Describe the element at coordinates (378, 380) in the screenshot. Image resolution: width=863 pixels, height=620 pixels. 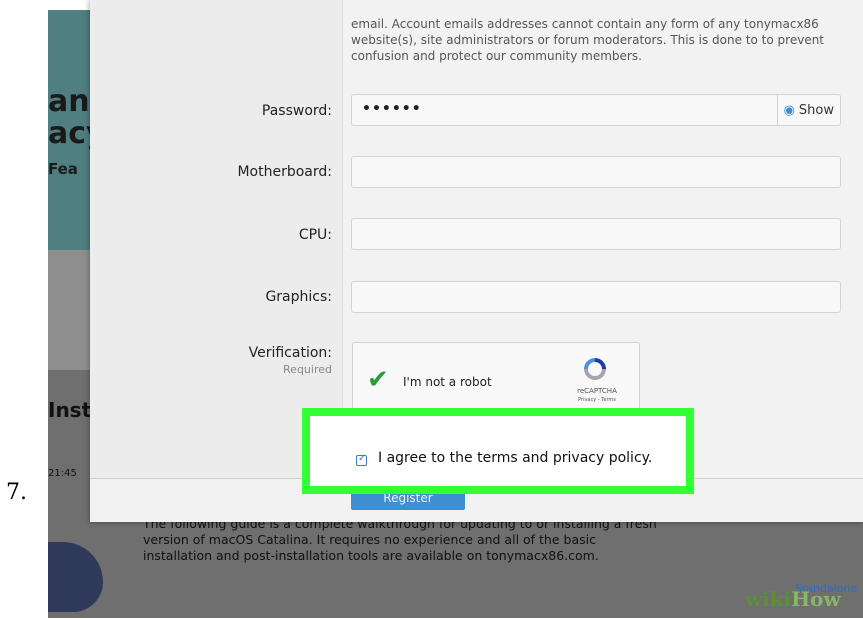
I see `checkmark-icon: ✔` at that location.